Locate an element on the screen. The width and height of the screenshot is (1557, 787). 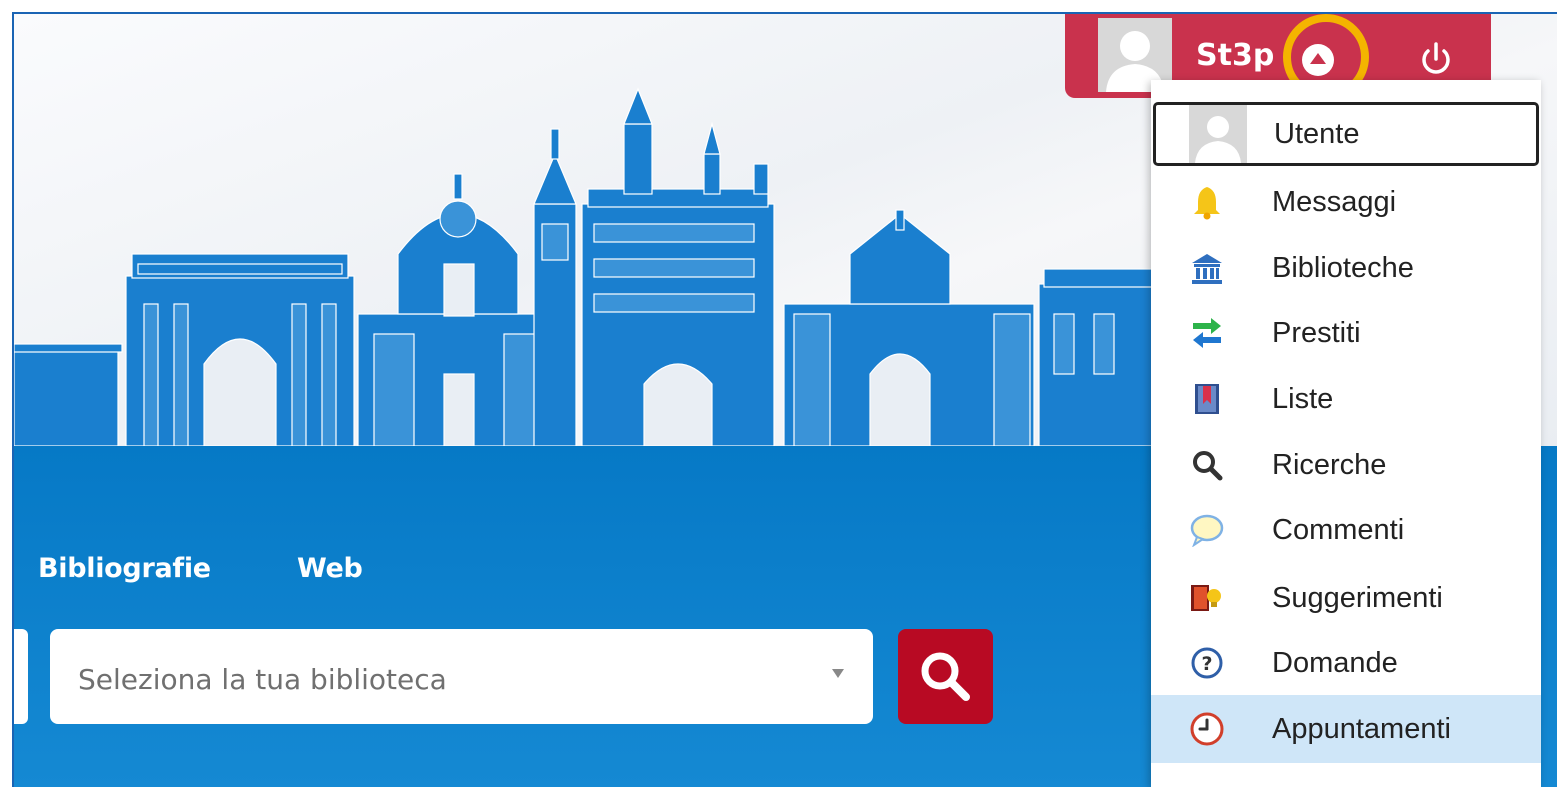
menu-item-appuntamenti: Appuntamenti is located at coordinates (1346, 729).